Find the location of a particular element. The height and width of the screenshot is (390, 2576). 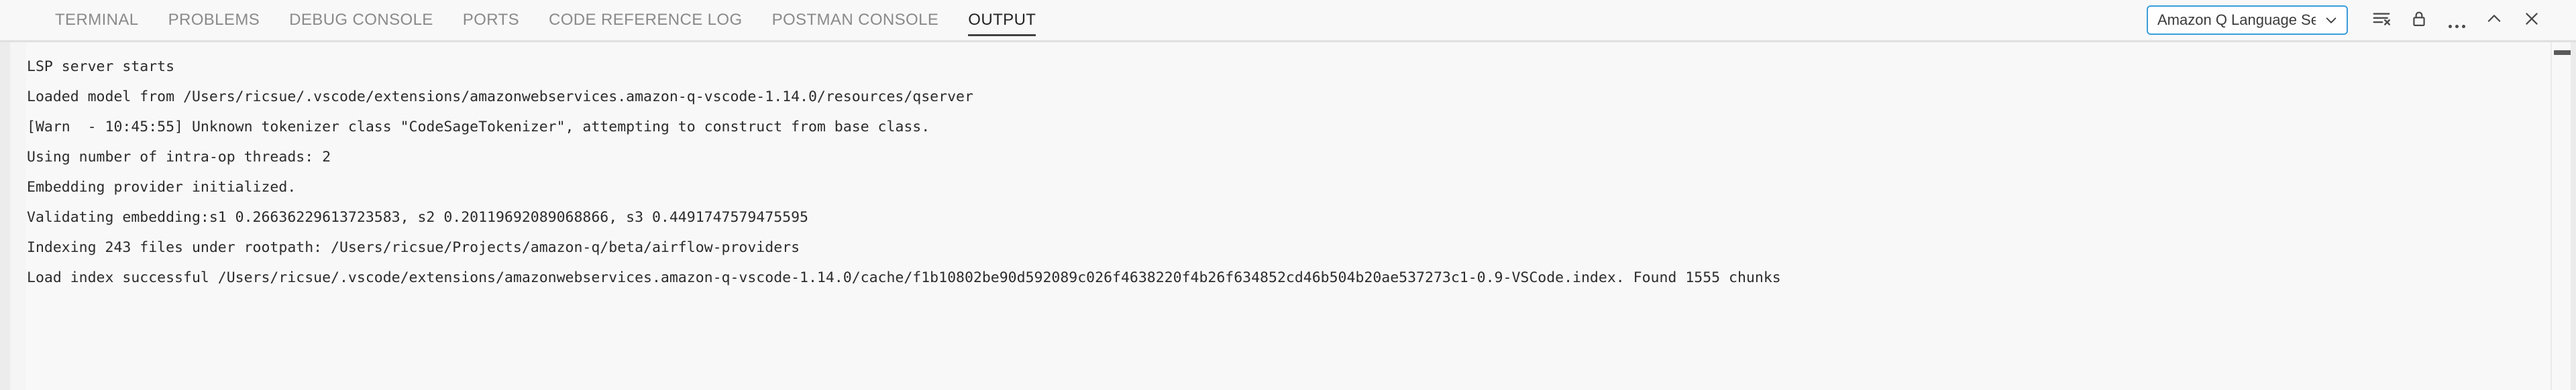

tab-code-reference-log: CODE REFERENCE LOG is located at coordinates (645, 21).